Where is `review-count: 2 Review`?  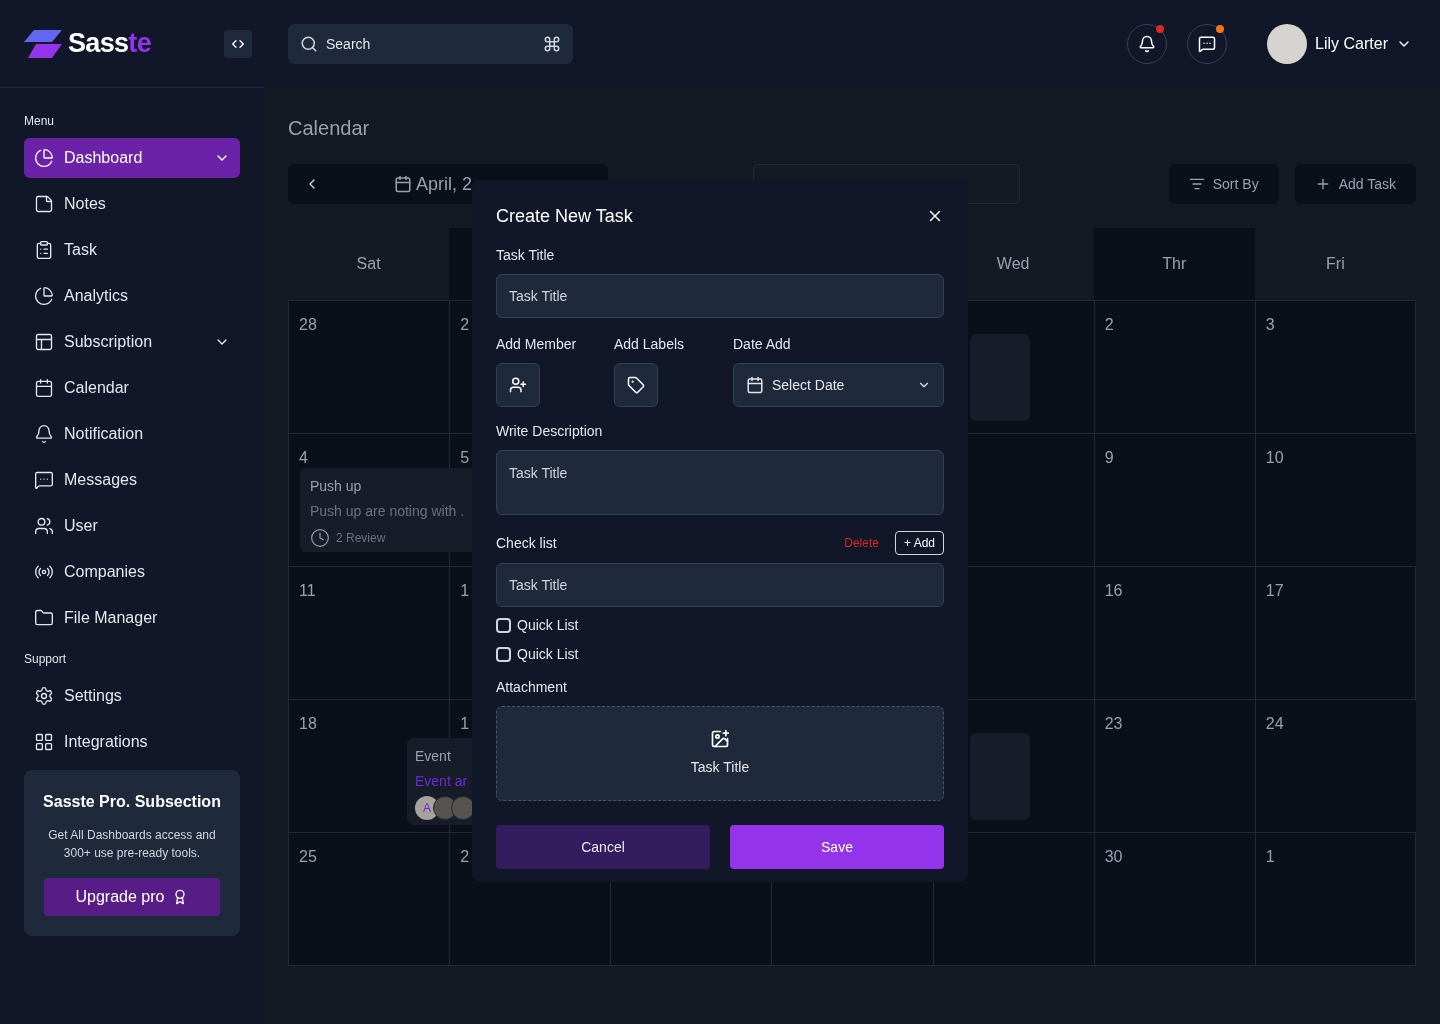
review-count: 2 Review is located at coordinates (361, 538).